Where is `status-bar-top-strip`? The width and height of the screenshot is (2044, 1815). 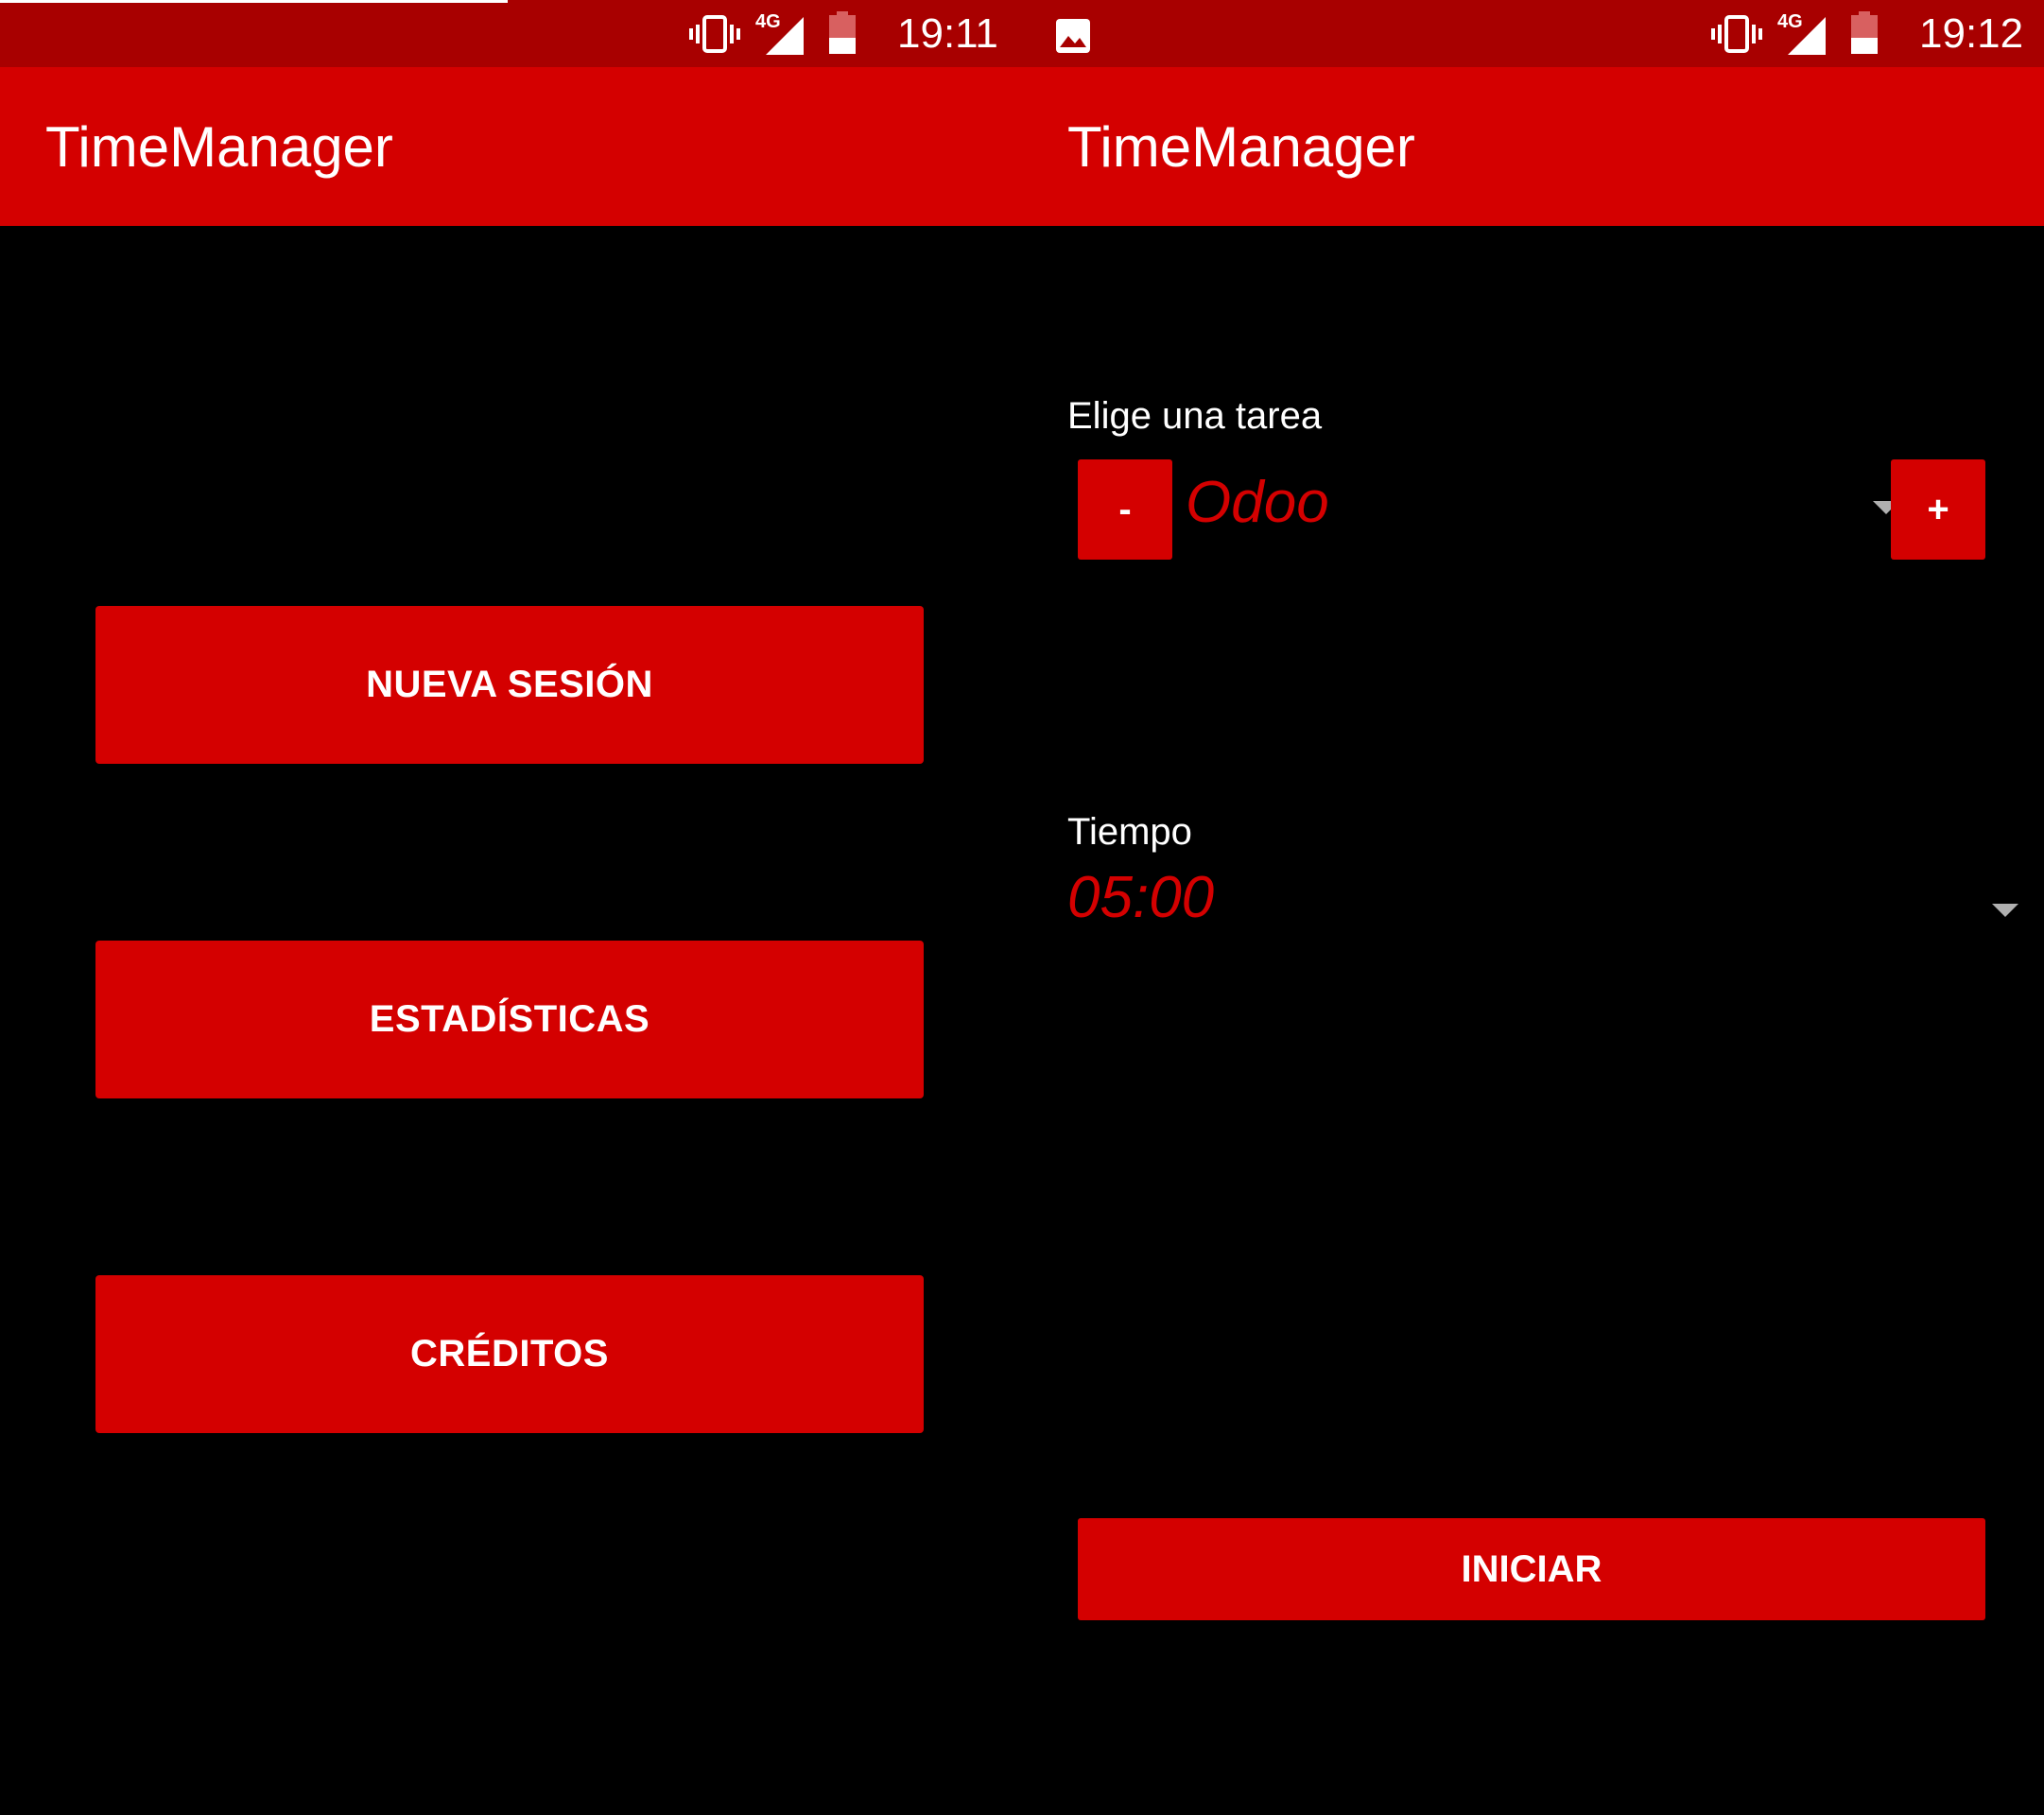 status-bar-top-strip is located at coordinates (254, 1).